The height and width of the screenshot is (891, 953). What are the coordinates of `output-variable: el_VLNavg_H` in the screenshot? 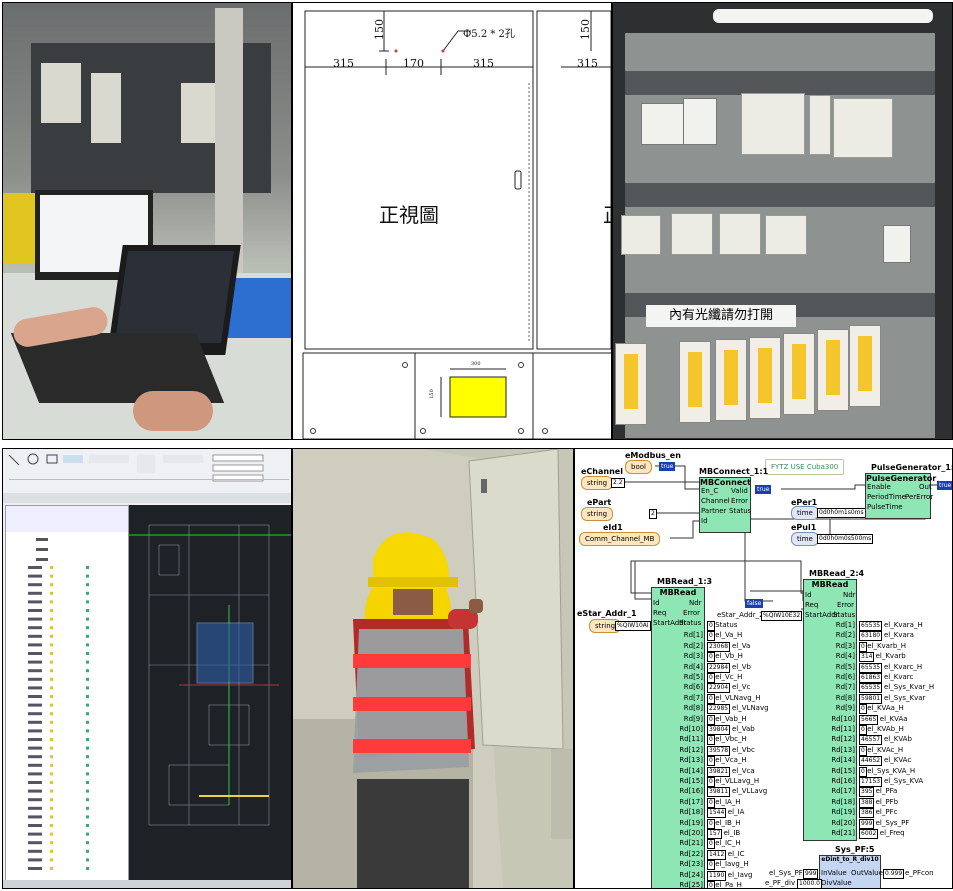 It's located at (738, 697).